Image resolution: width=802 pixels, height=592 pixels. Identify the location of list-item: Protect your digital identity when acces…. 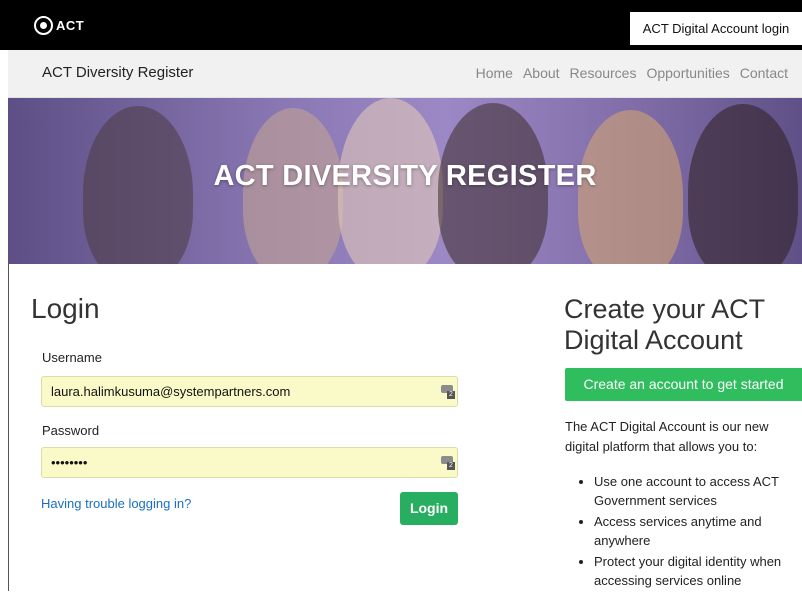
(698, 571).